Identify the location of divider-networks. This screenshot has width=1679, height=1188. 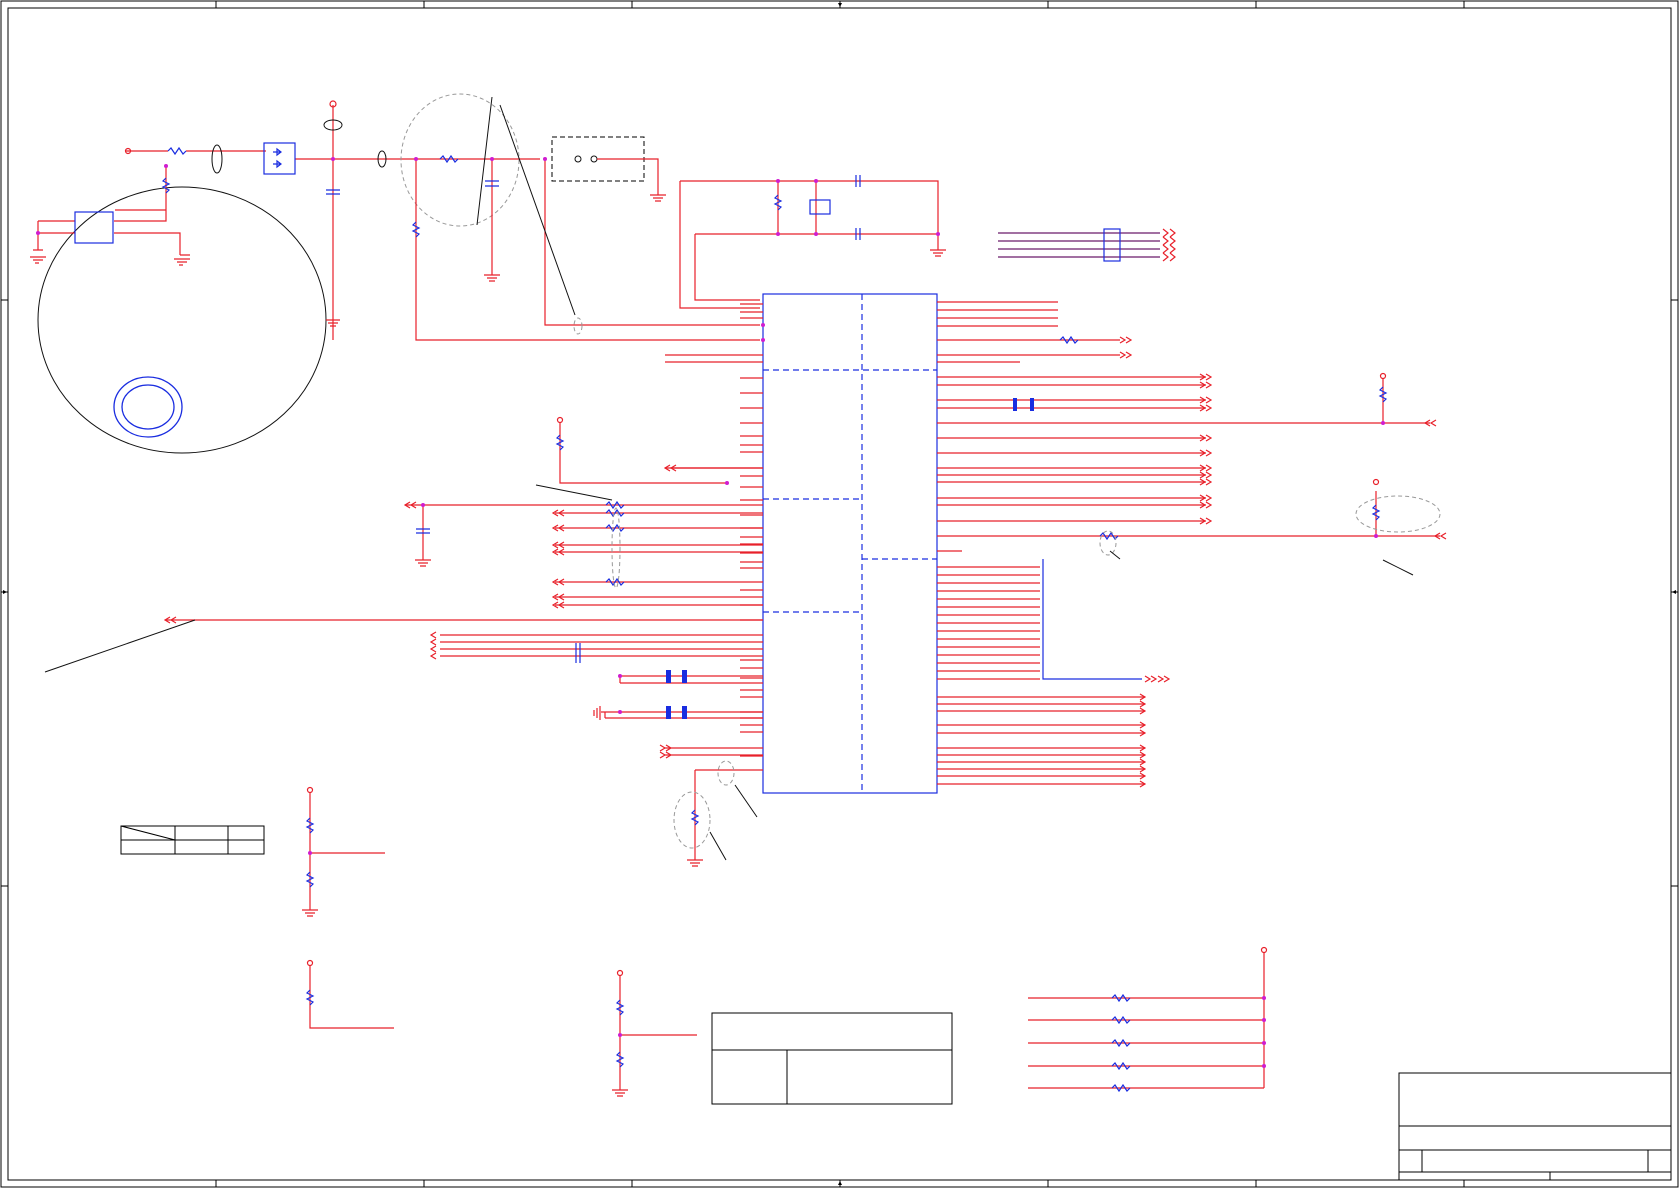
(499, 941).